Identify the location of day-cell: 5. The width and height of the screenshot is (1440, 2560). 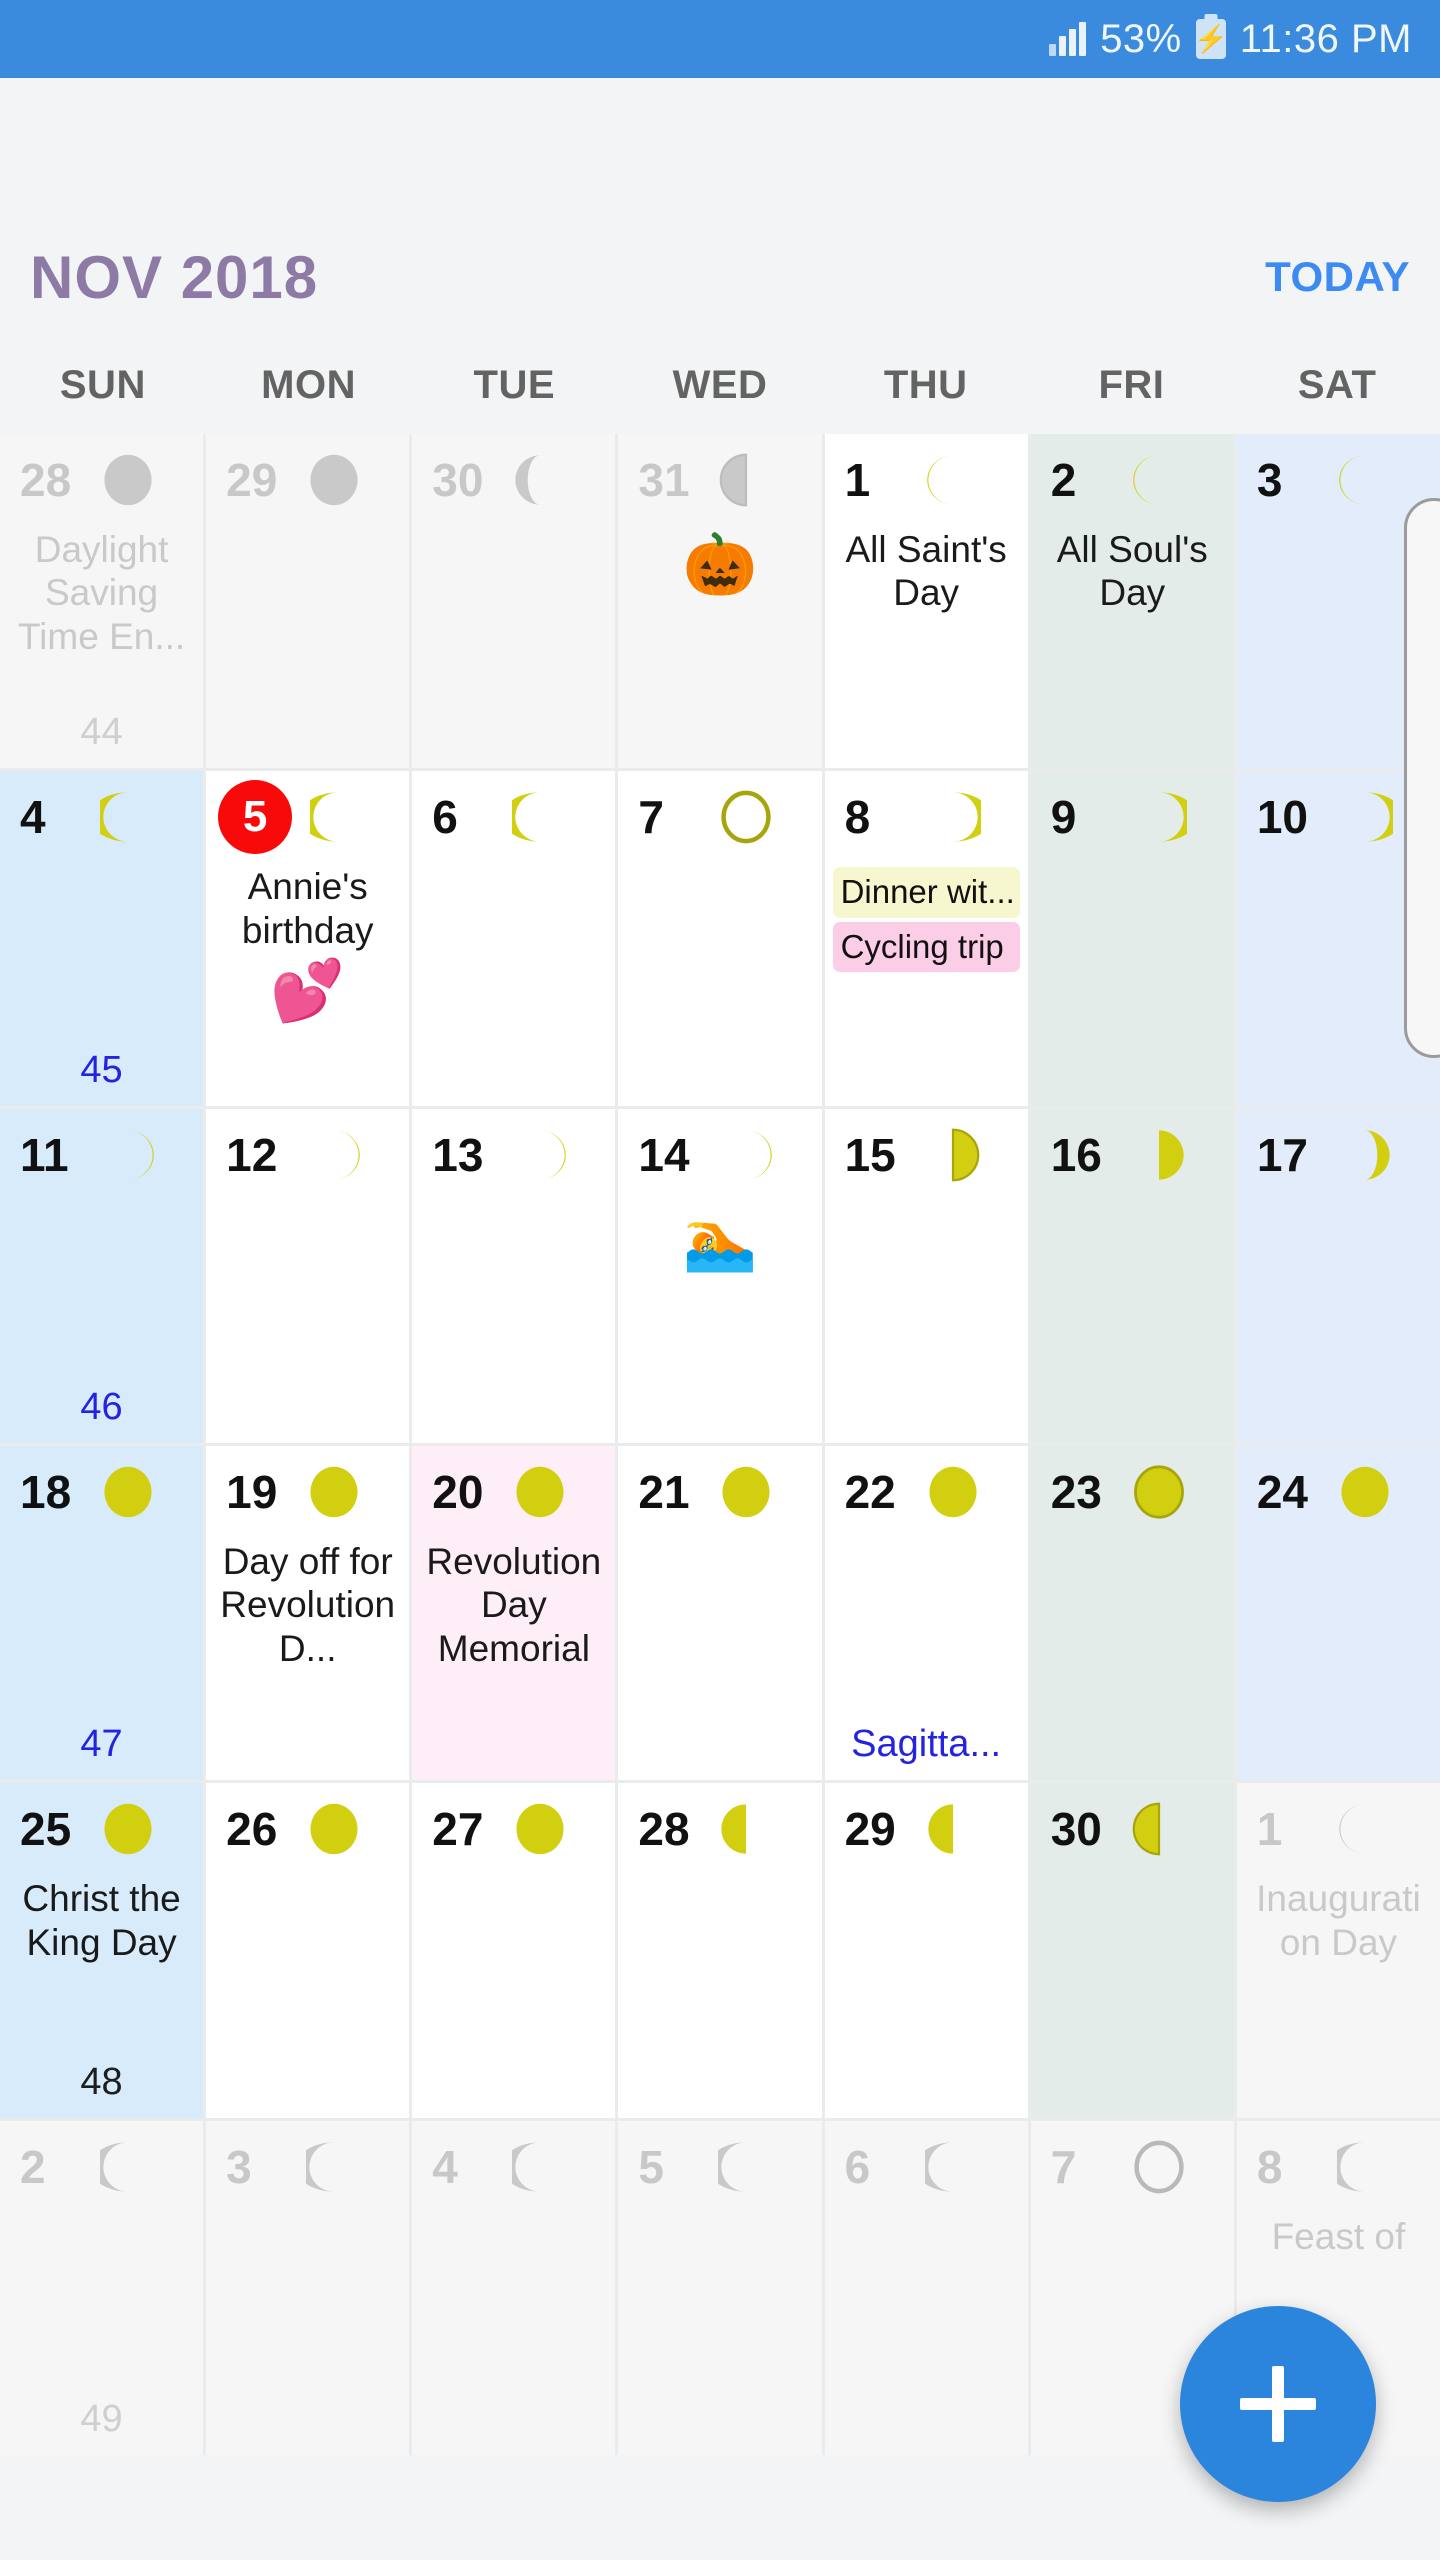
(720, 2287).